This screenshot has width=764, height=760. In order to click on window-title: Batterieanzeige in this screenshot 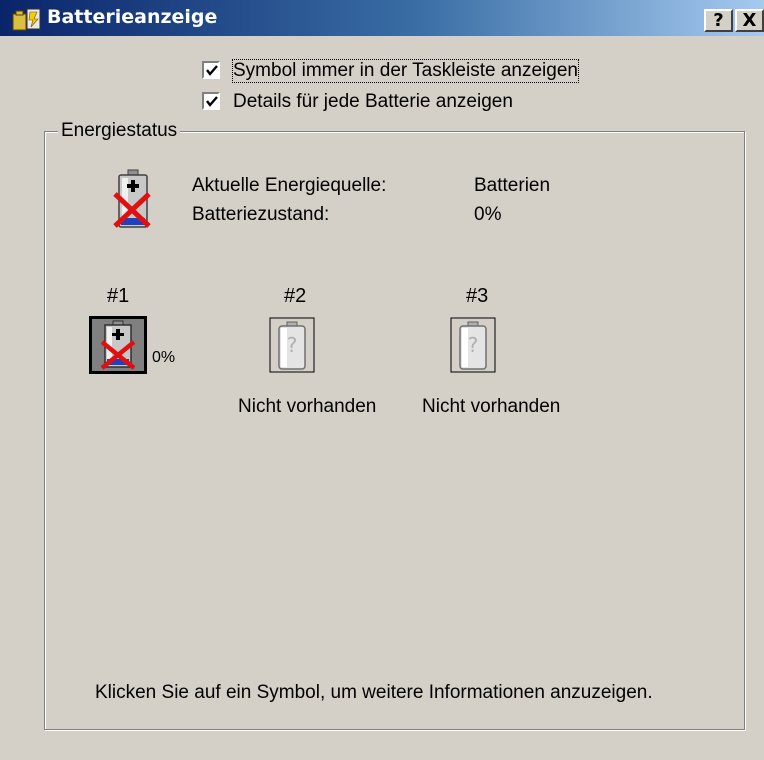, I will do `click(132, 17)`.